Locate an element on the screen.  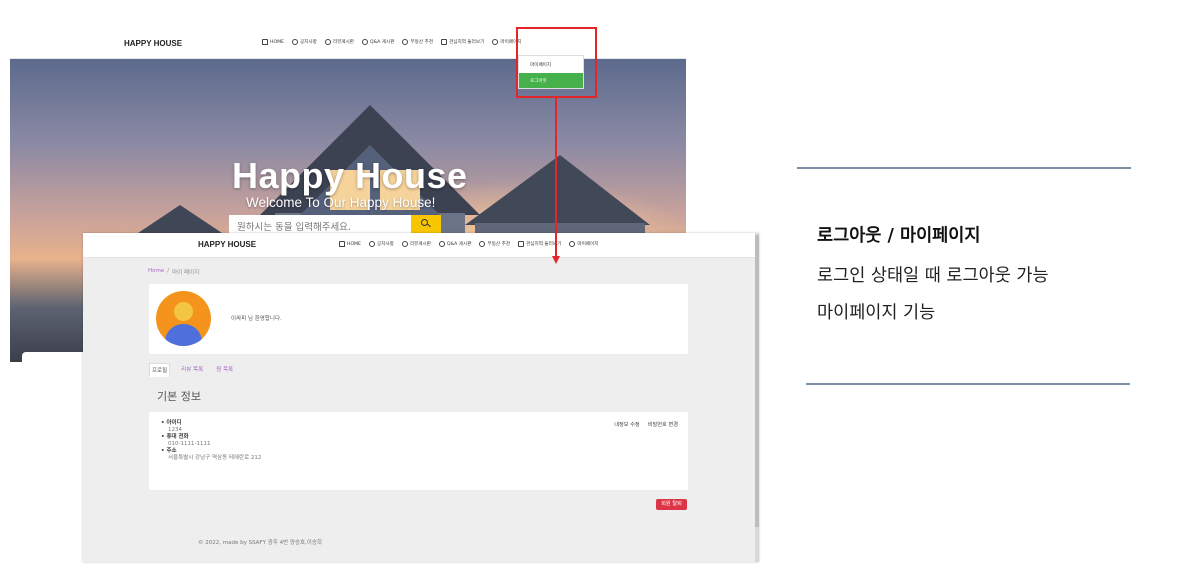
withdraw-button: 회원 탈퇴 is located at coordinates (671, 504).